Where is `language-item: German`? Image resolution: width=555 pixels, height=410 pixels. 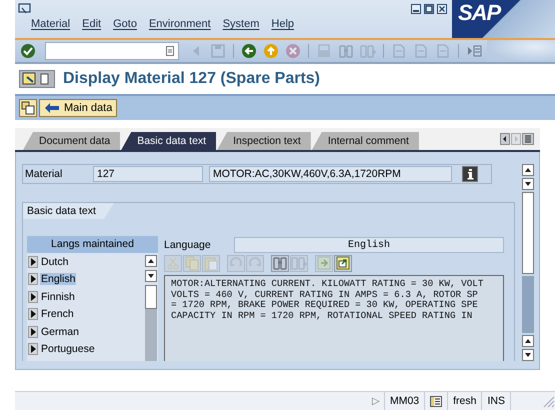 language-item: German is located at coordinates (60, 332).